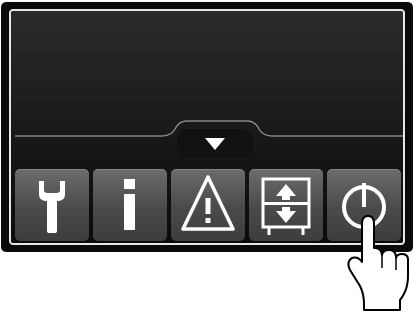 The width and height of the screenshot is (414, 313). I want to click on chevron-down-icon, so click(215, 143).